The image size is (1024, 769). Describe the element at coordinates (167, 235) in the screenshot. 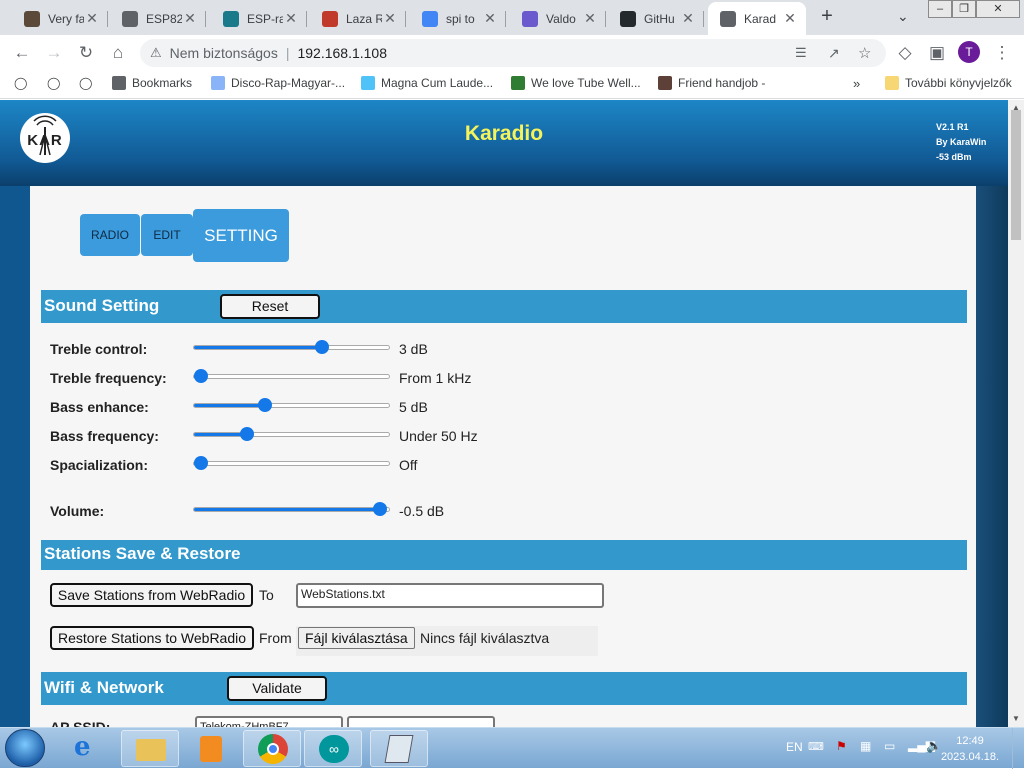

I see `edit-nav-button: EDIT` at that location.